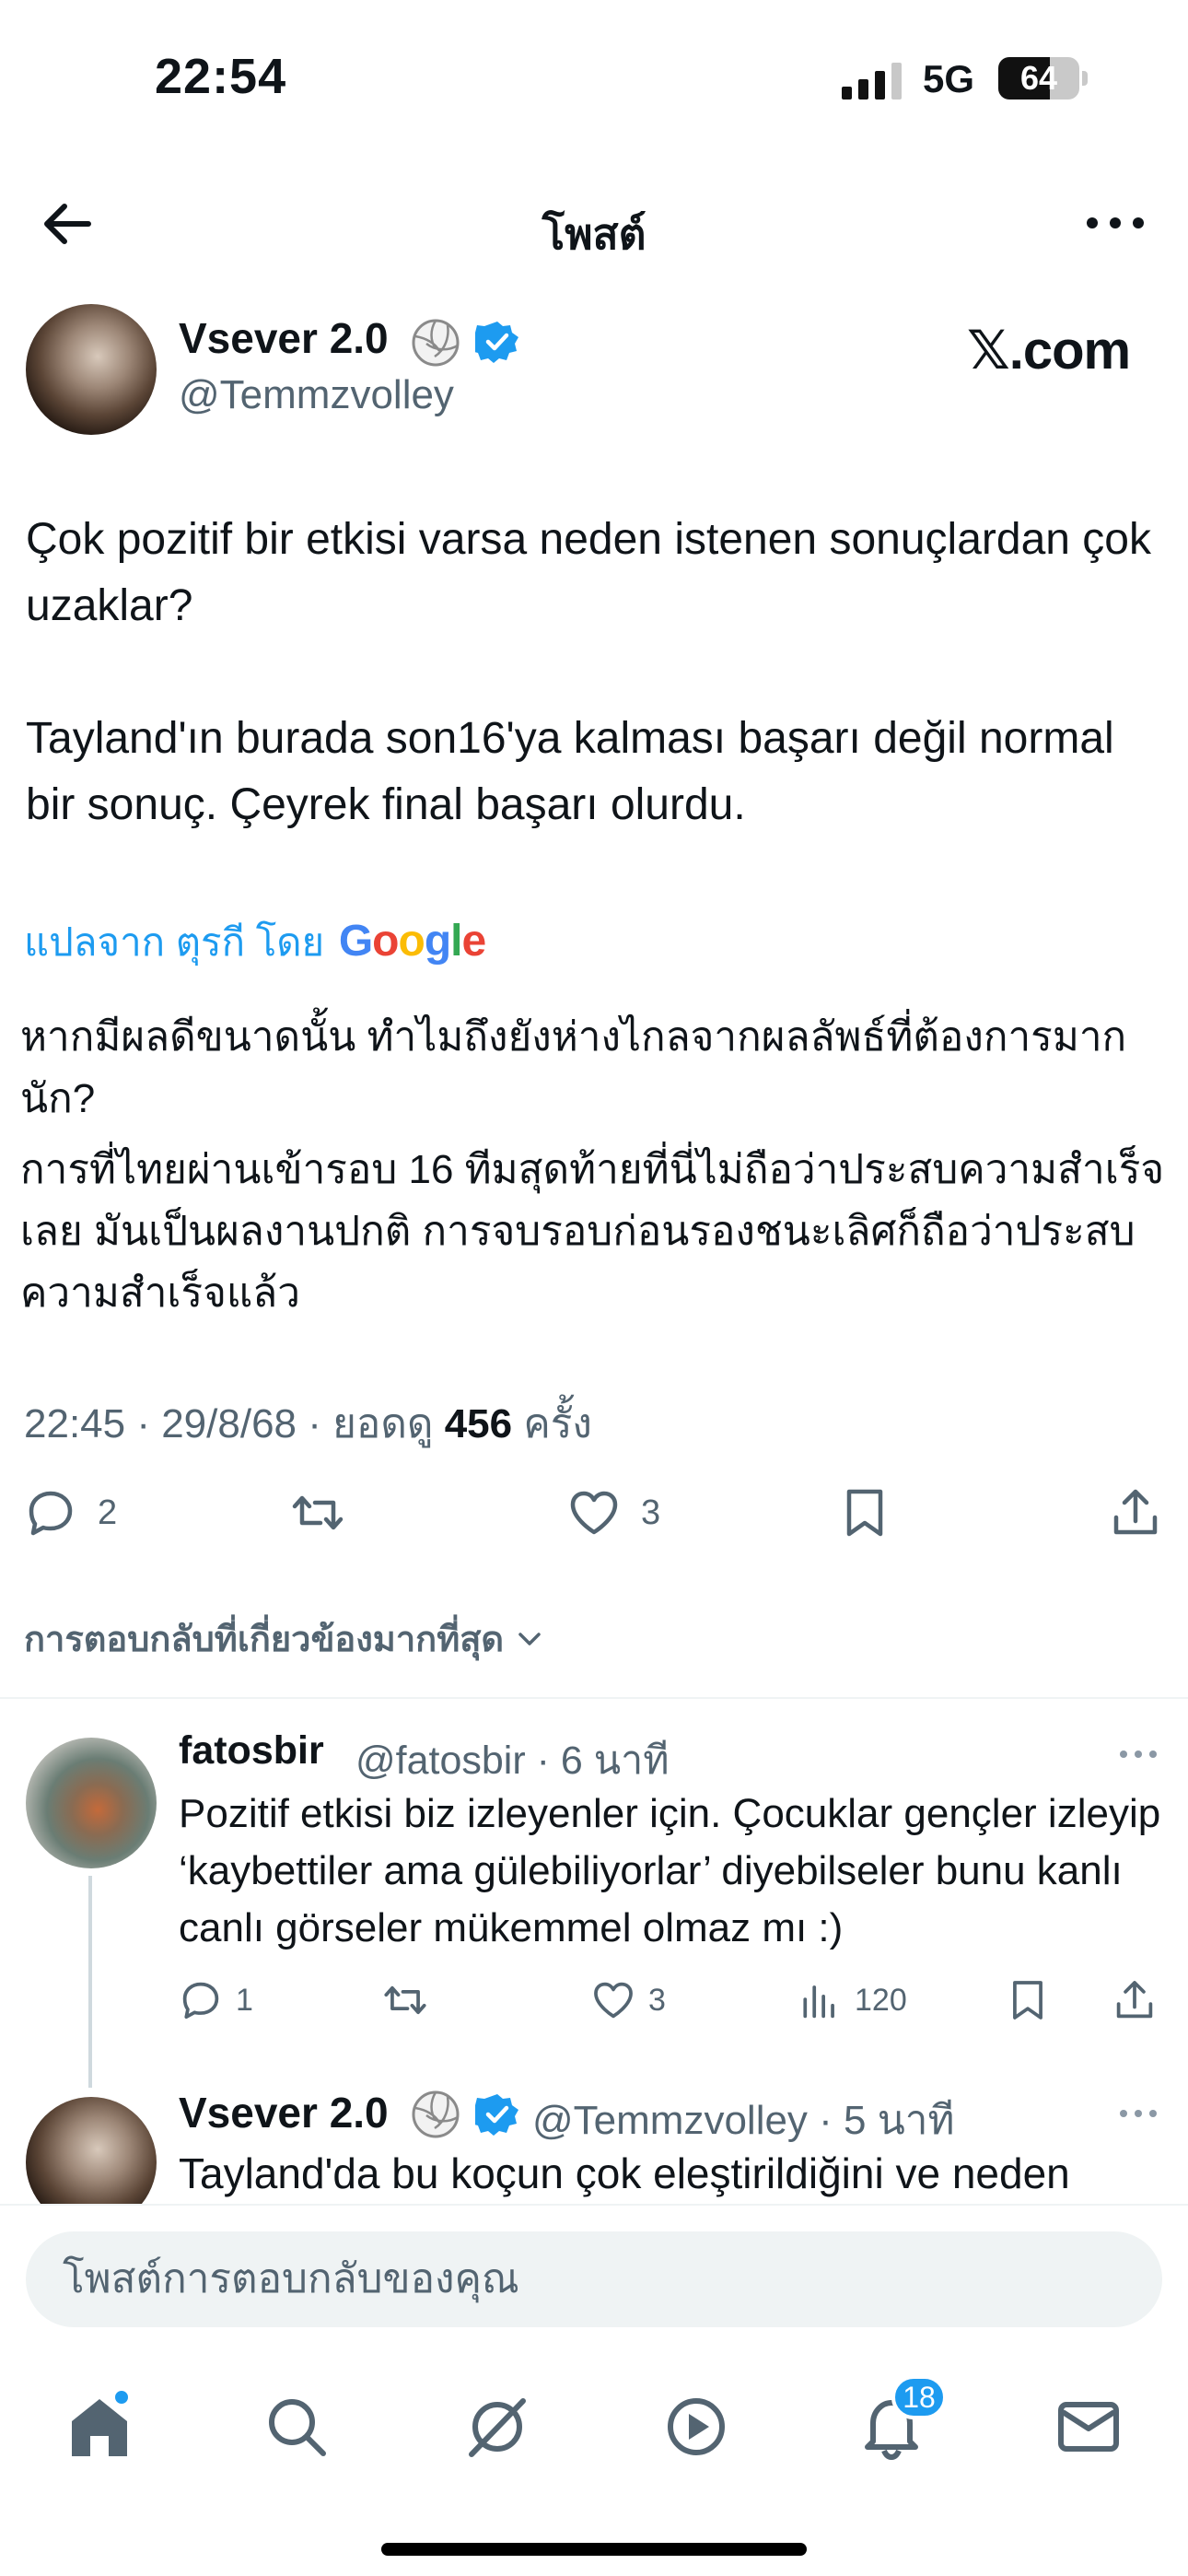 This screenshot has height=2576, width=1188. What do you see at coordinates (1038, 78) in the screenshot?
I see `battery-level: 64` at bounding box center [1038, 78].